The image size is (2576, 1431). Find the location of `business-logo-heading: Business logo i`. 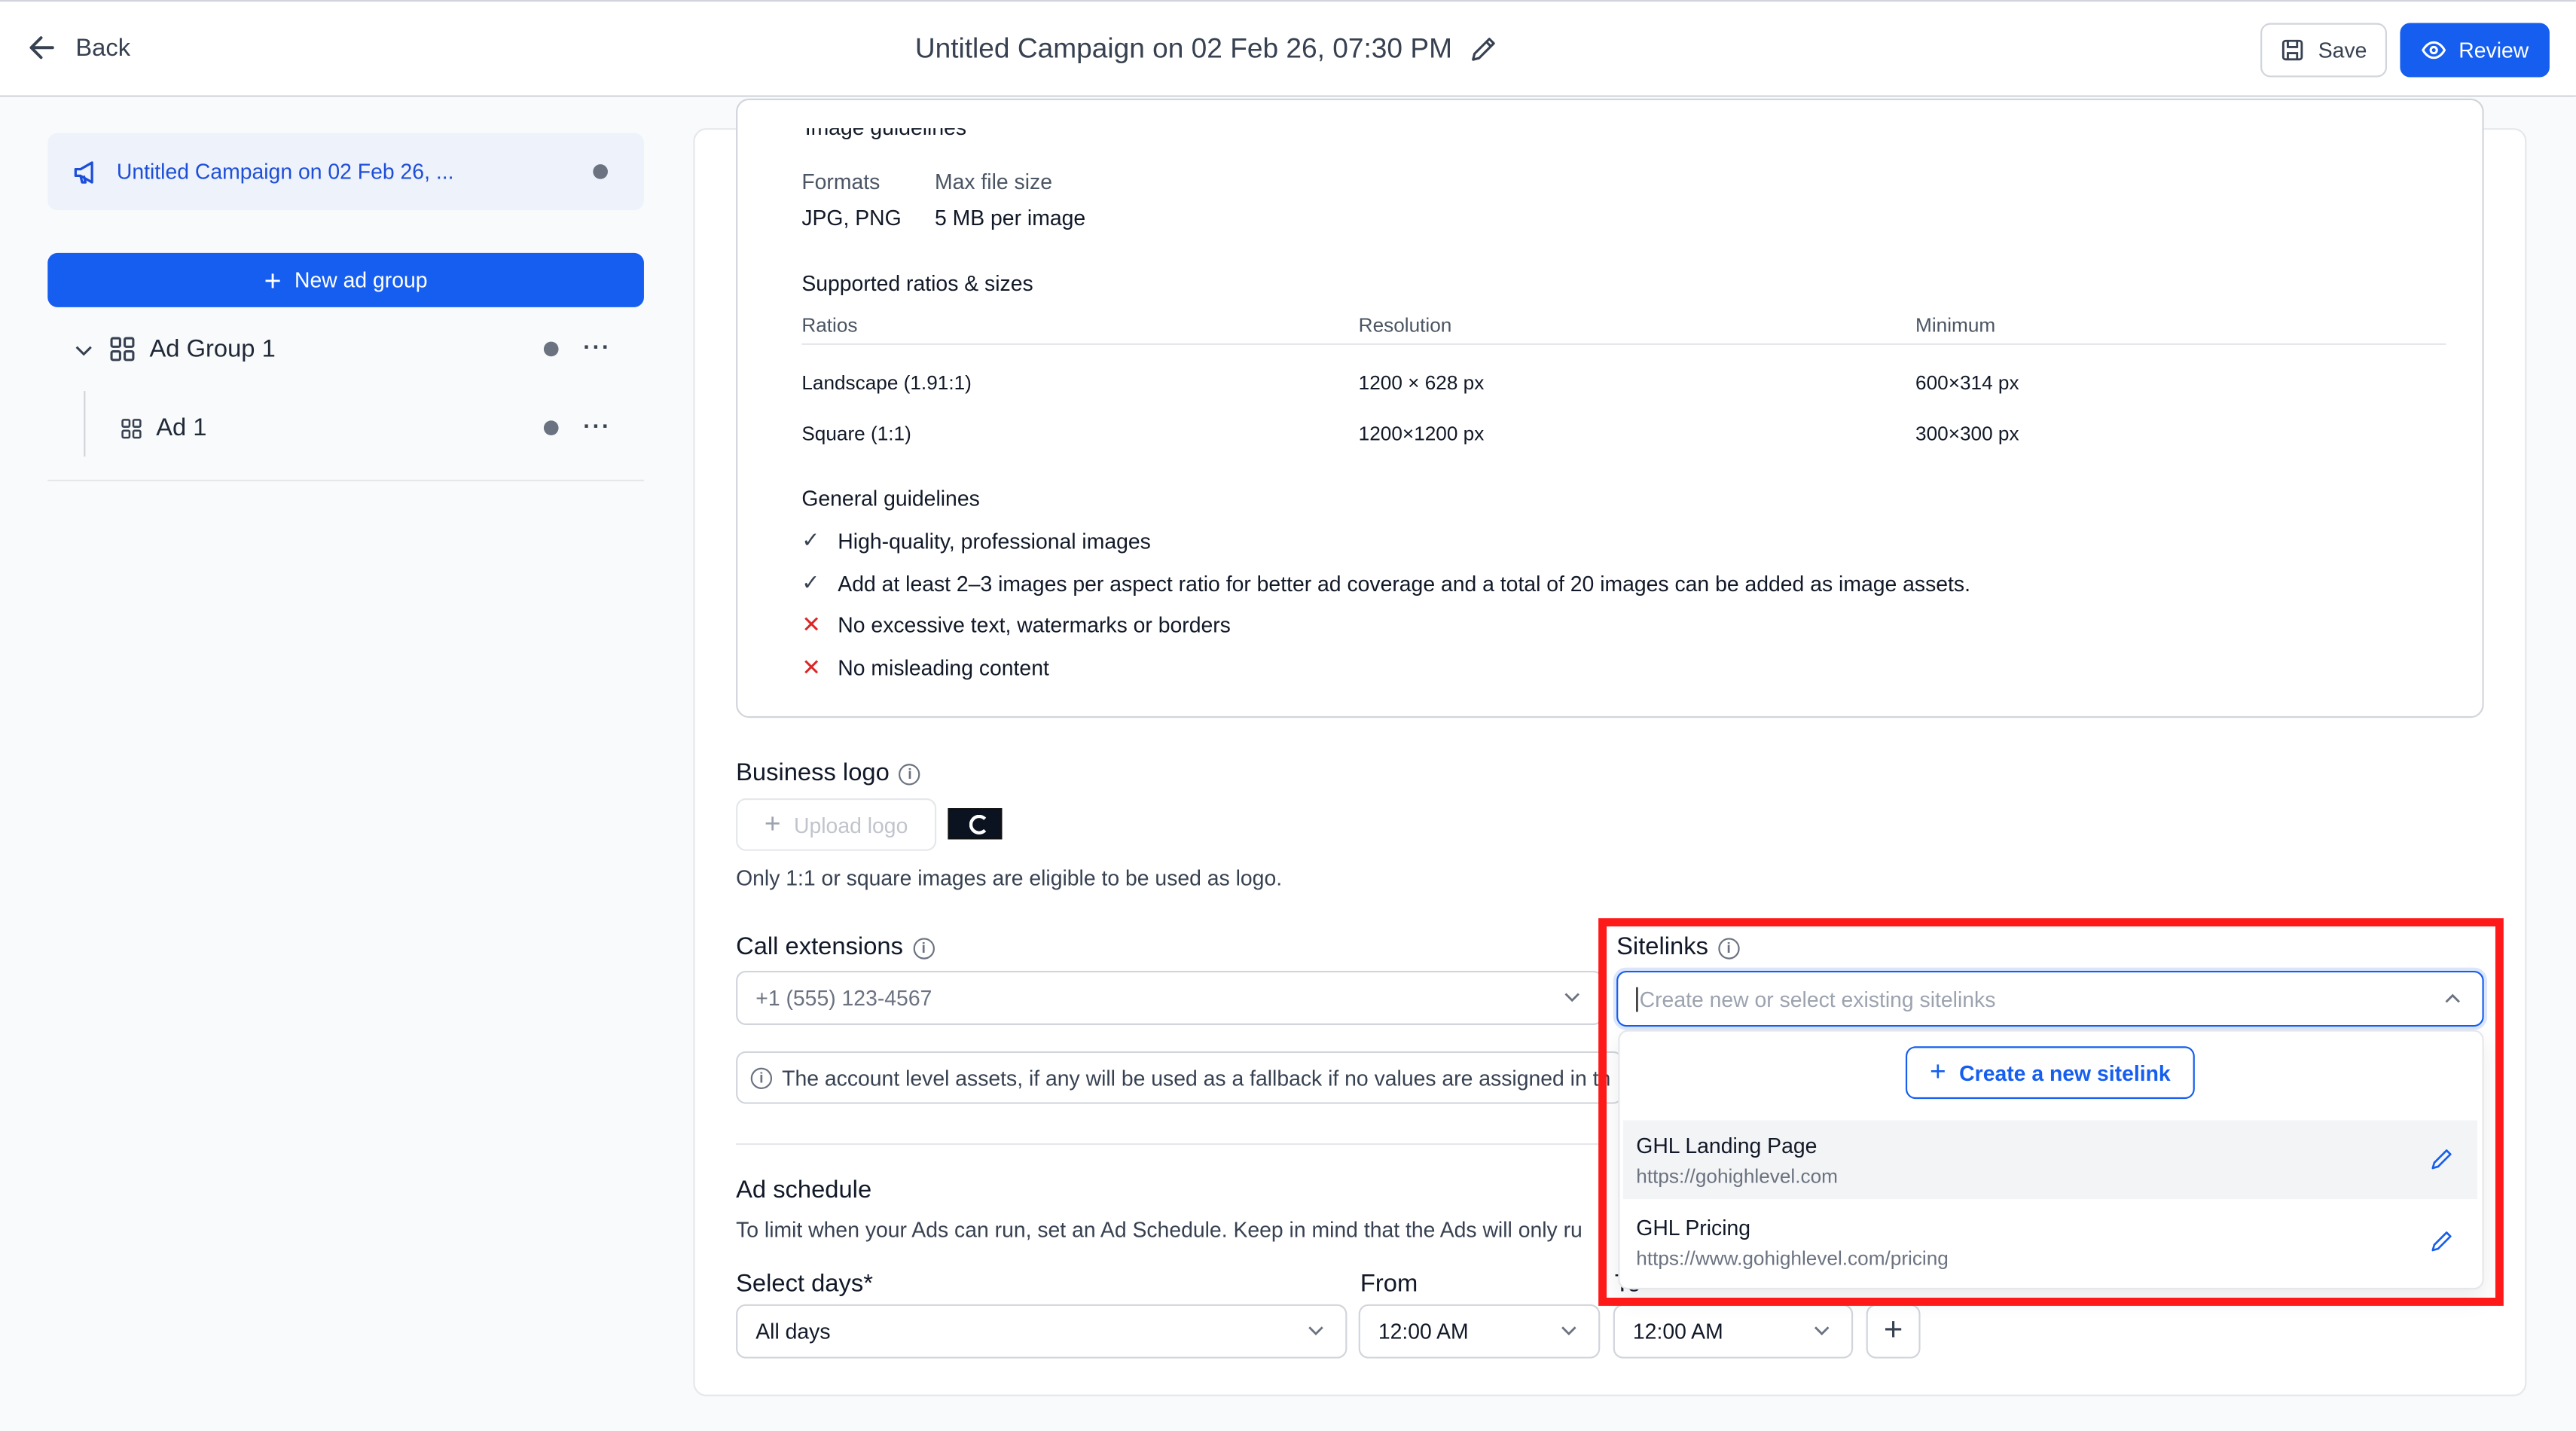

business-logo-heading: Business logo i is located at coordinates (828, 773).